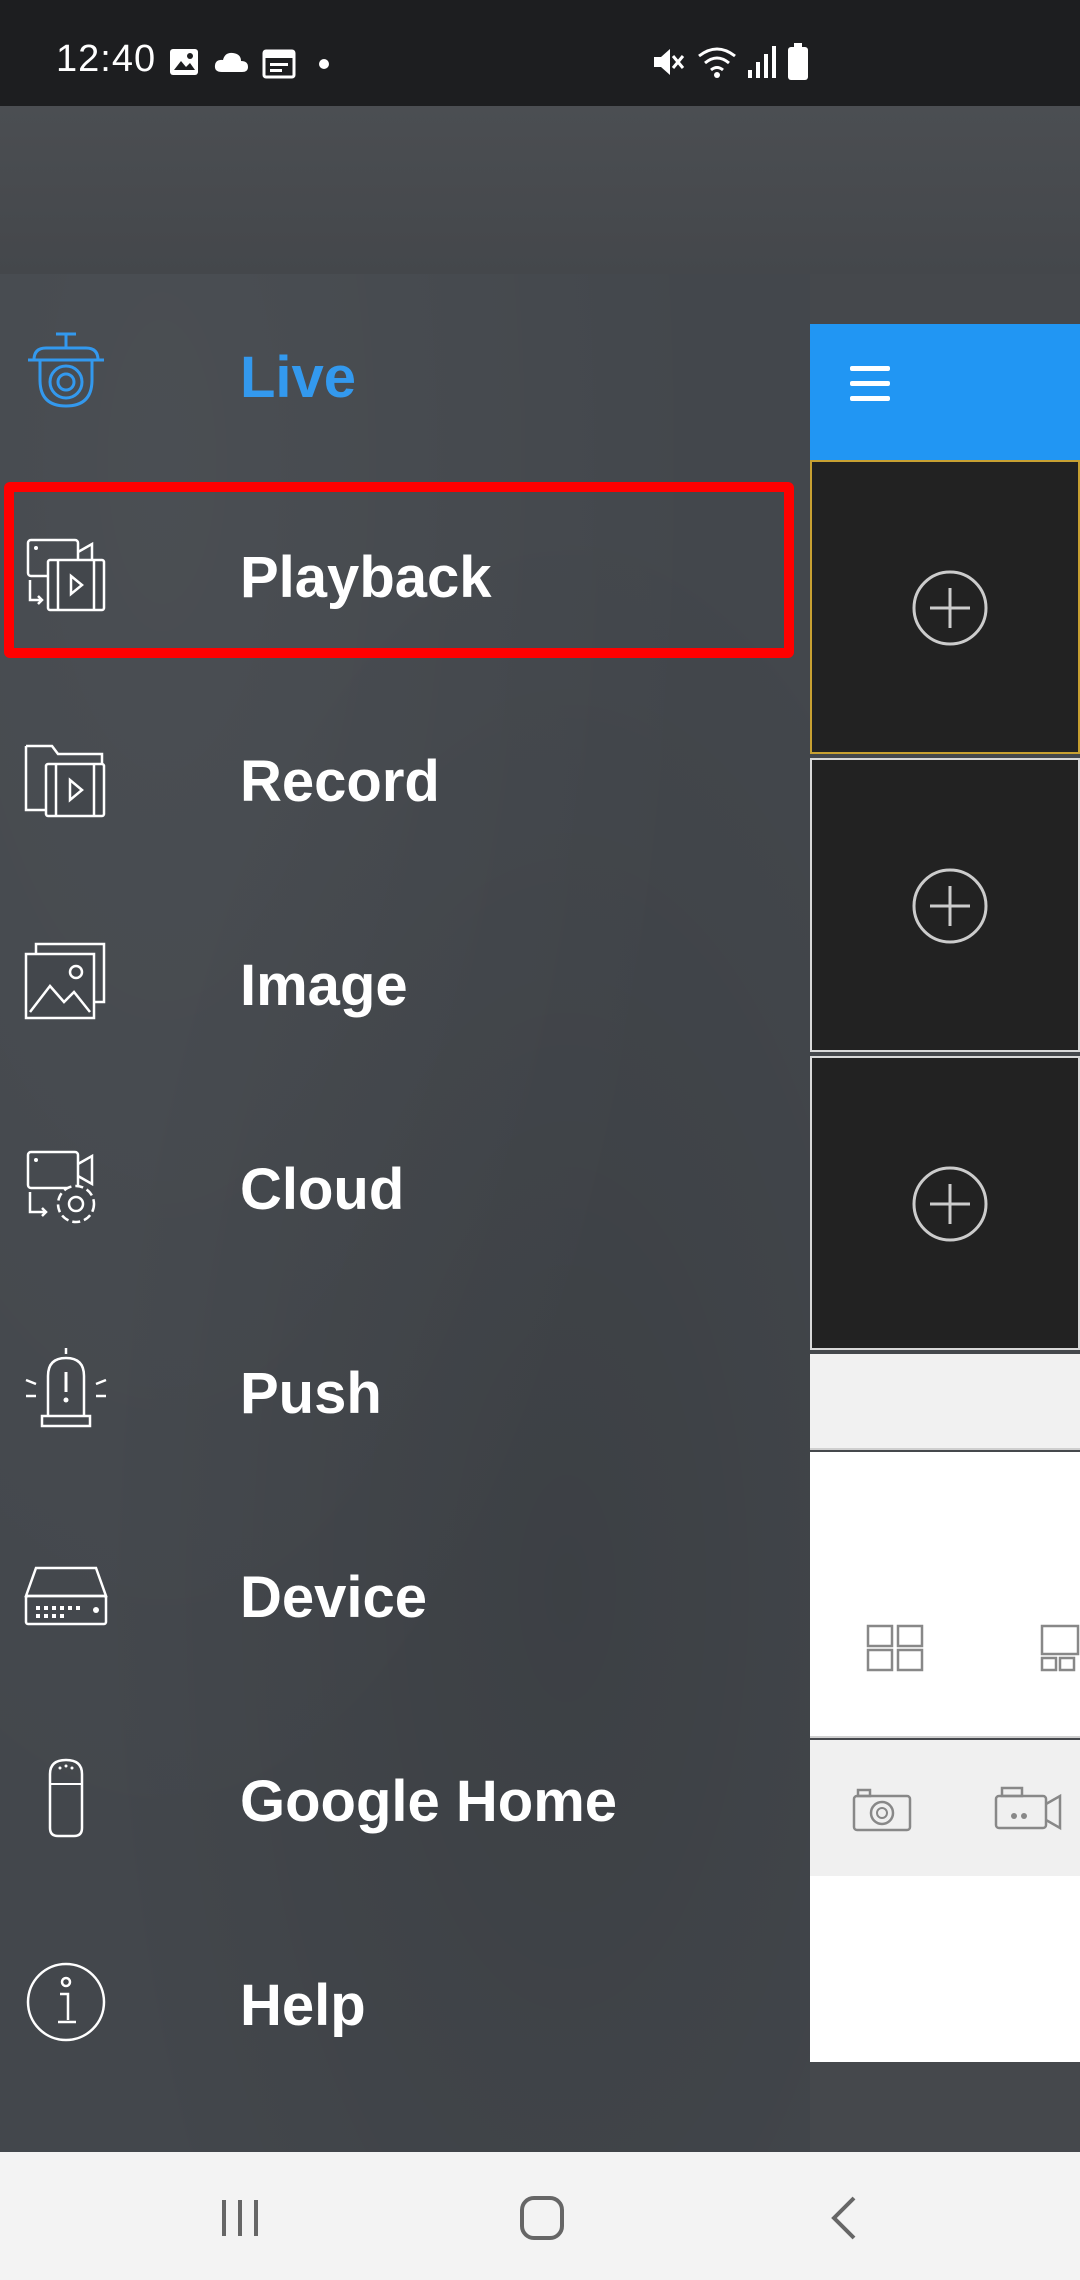  What do you see at coordinates (762, 62) in the screenshot?
I see `signal-icon` at bounding box center [762, 62].